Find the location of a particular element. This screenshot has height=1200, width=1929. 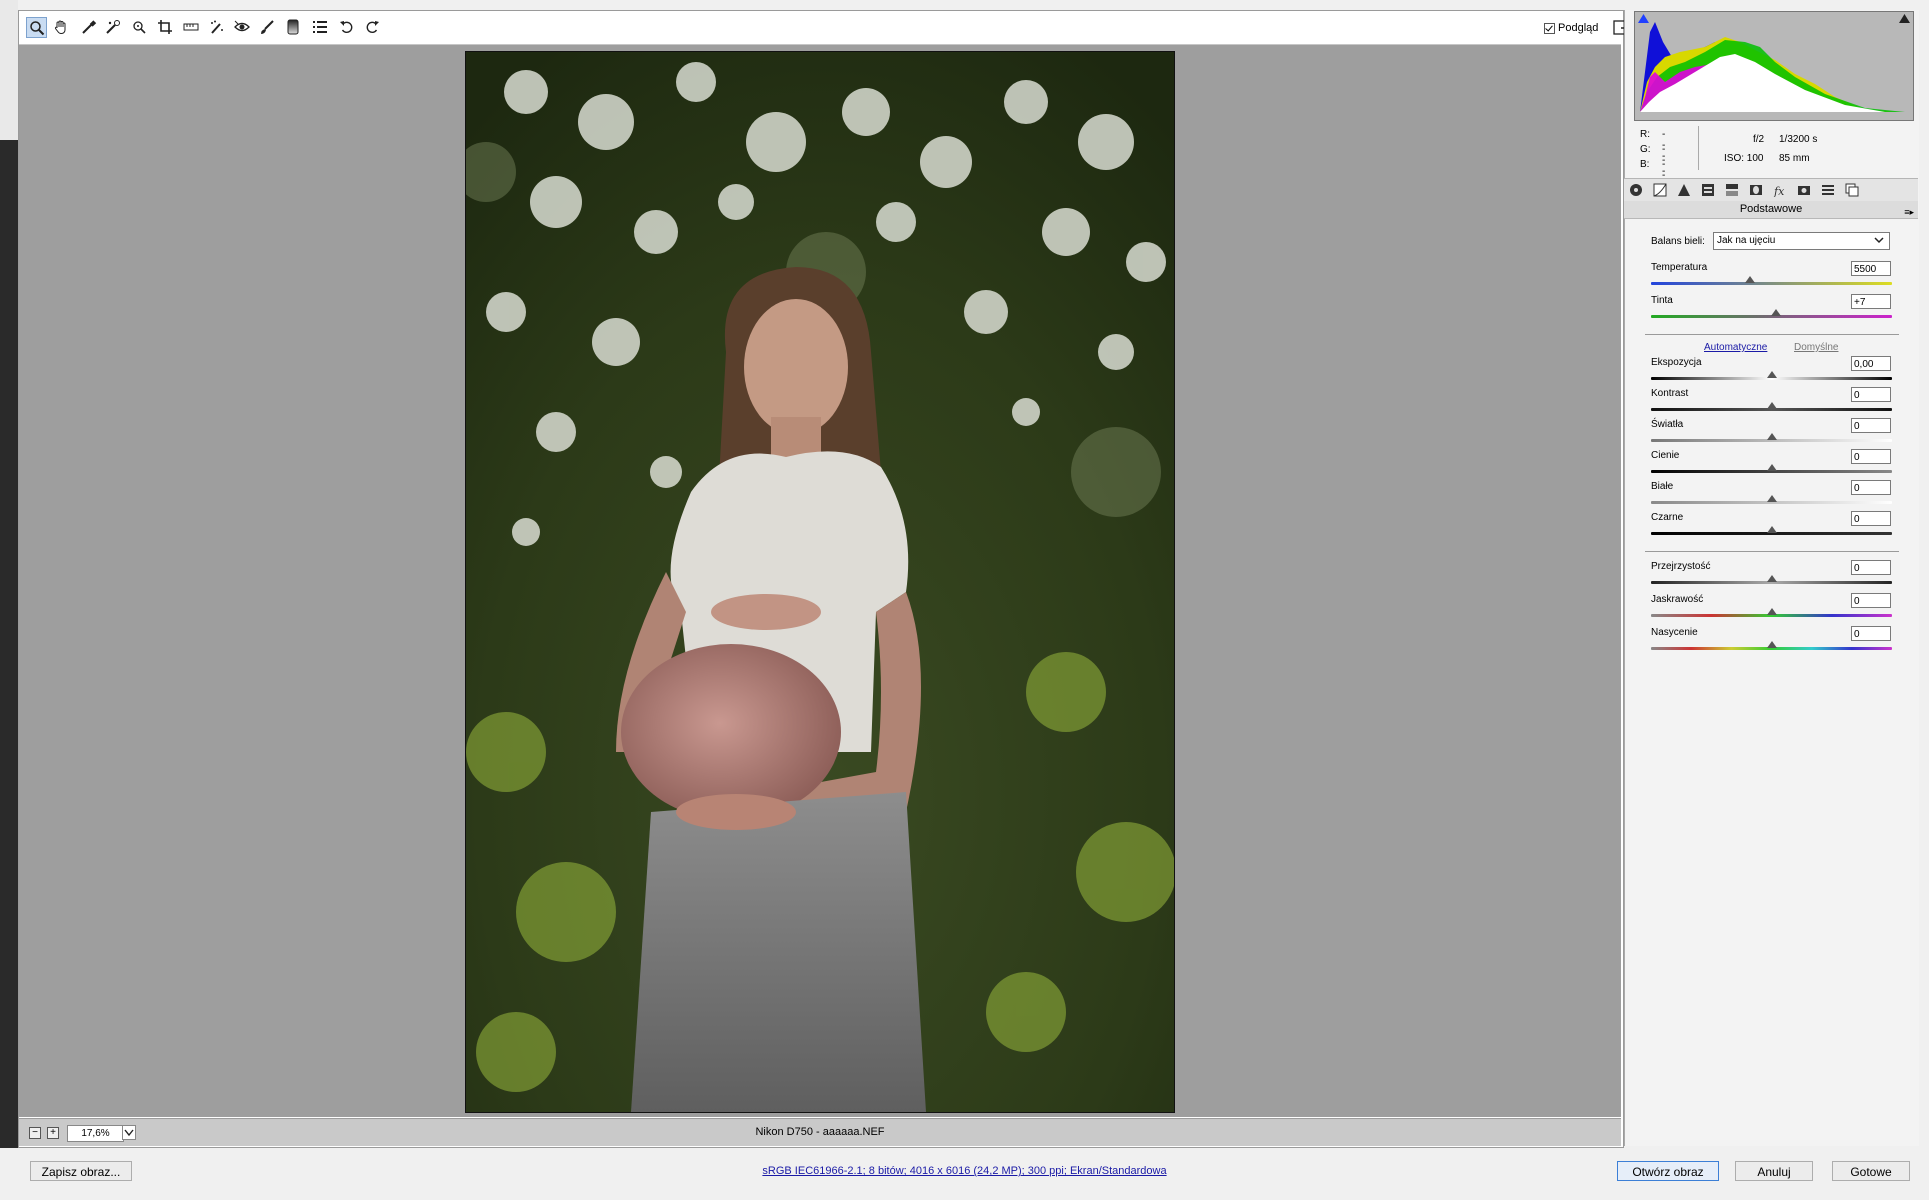

slider-label: Ekspozycja is located at coordinates (1676, 362).